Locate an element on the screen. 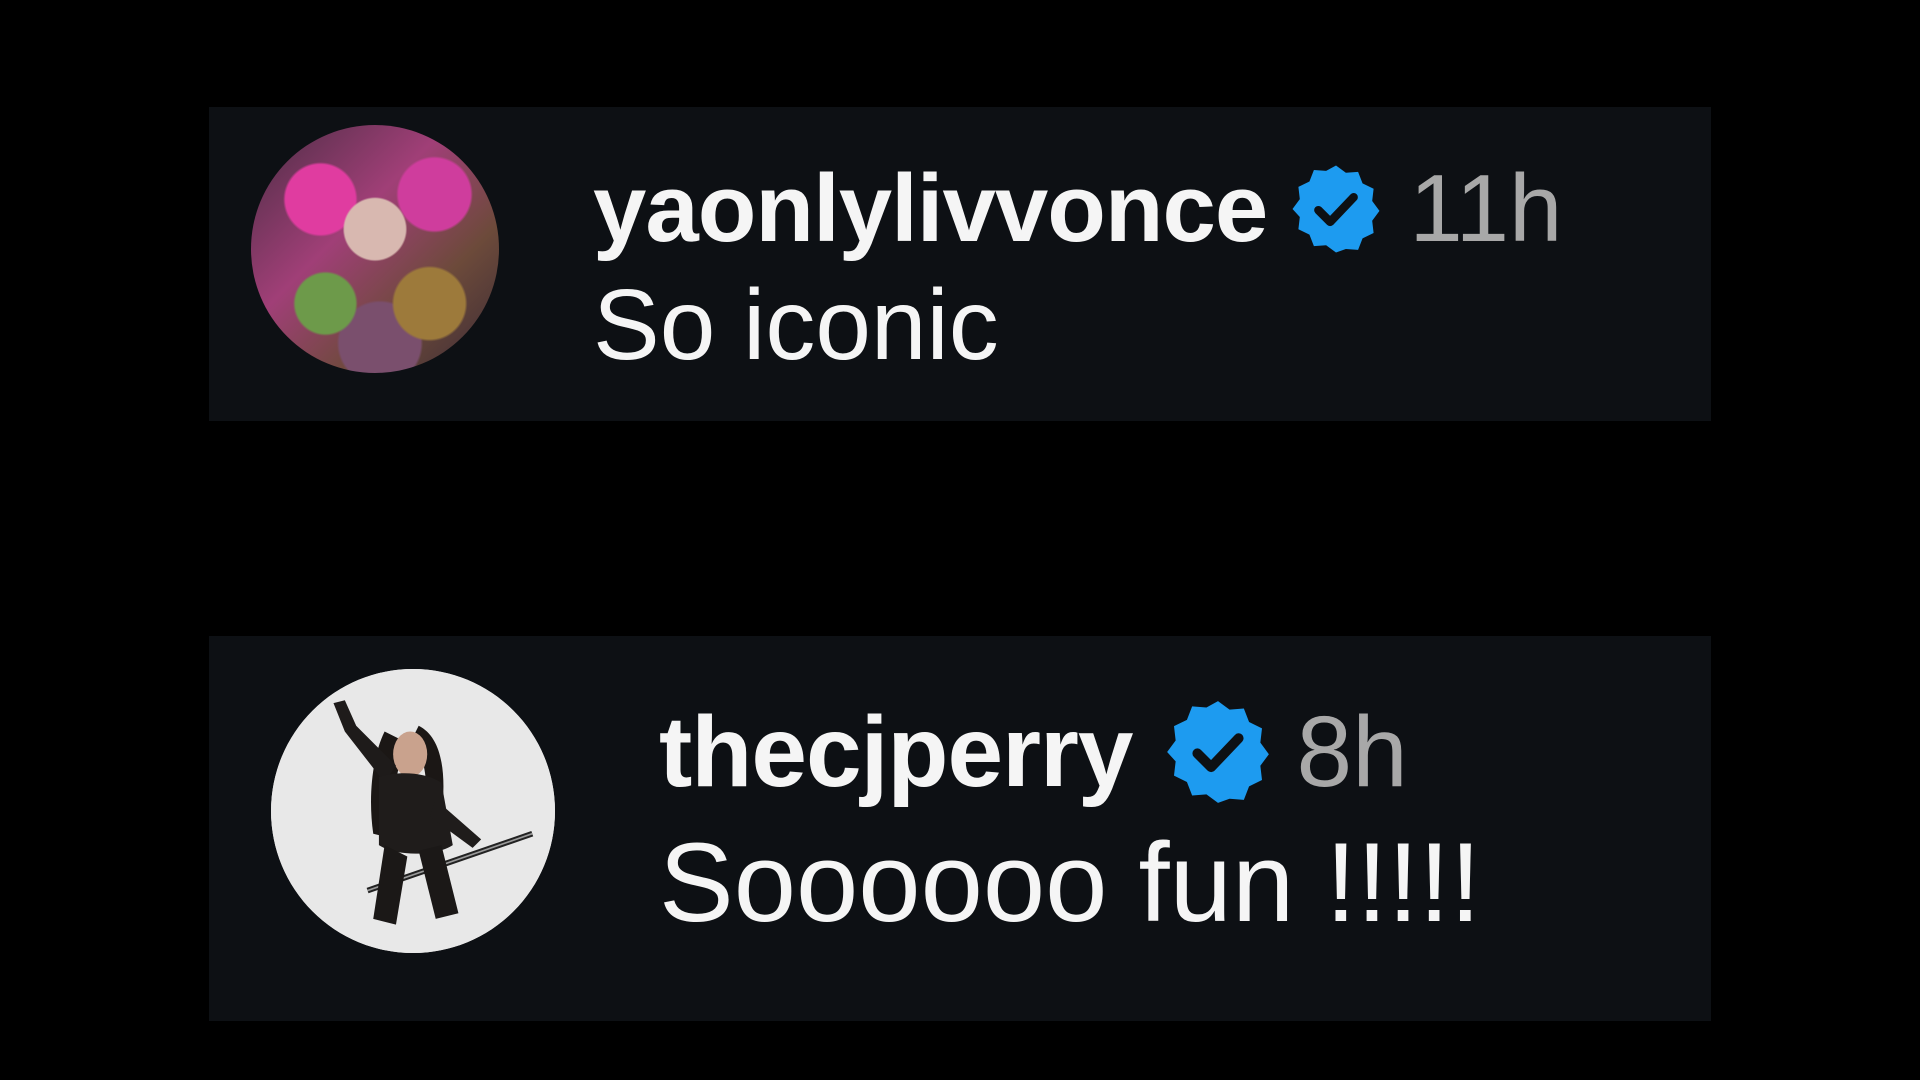  username-link: yaonlylivvonce is located at coordinates (930, 209).